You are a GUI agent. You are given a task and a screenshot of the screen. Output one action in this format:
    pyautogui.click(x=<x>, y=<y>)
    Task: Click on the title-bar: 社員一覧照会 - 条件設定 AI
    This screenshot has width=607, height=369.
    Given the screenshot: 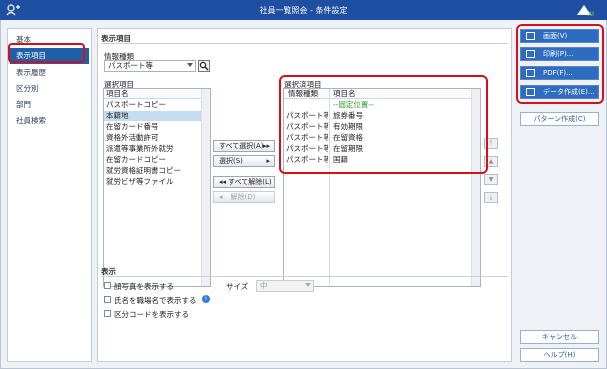 What is the action you would take?
    pyautogui.click(x=303, y=10)
    